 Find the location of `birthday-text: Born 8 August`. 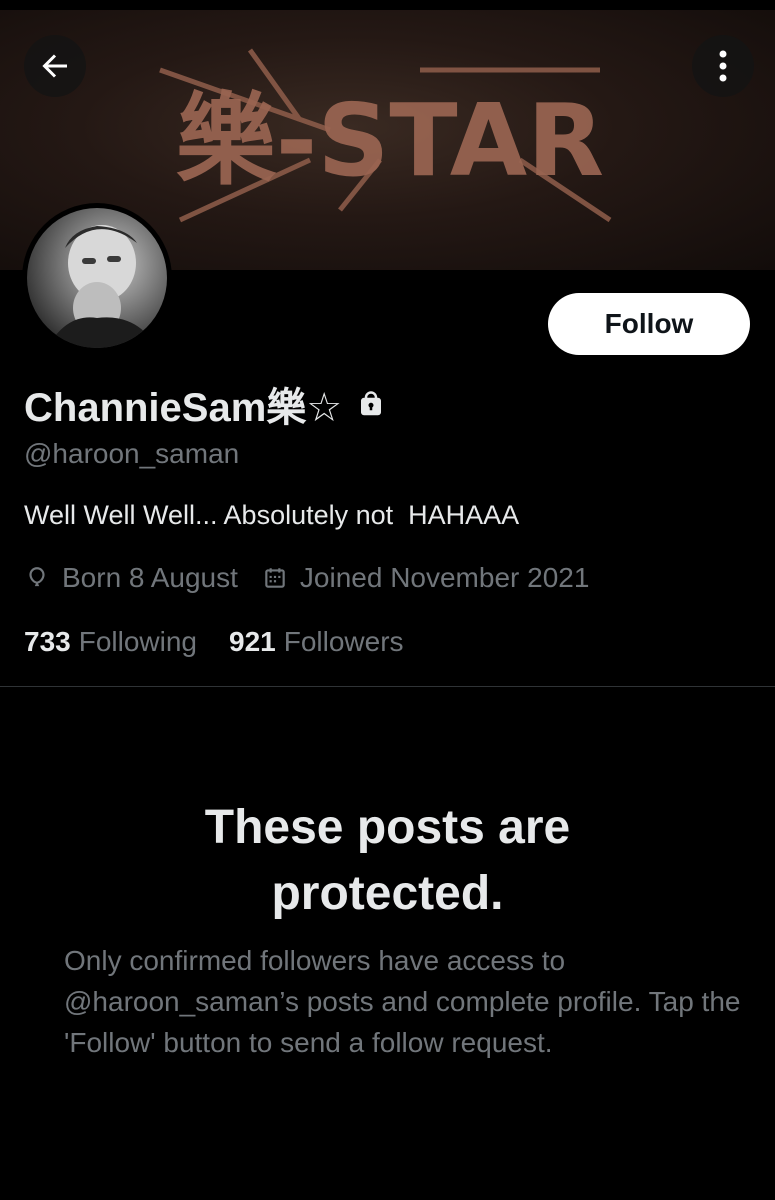

birthday-text: Born 8 August is located at coordinates (150, 577).